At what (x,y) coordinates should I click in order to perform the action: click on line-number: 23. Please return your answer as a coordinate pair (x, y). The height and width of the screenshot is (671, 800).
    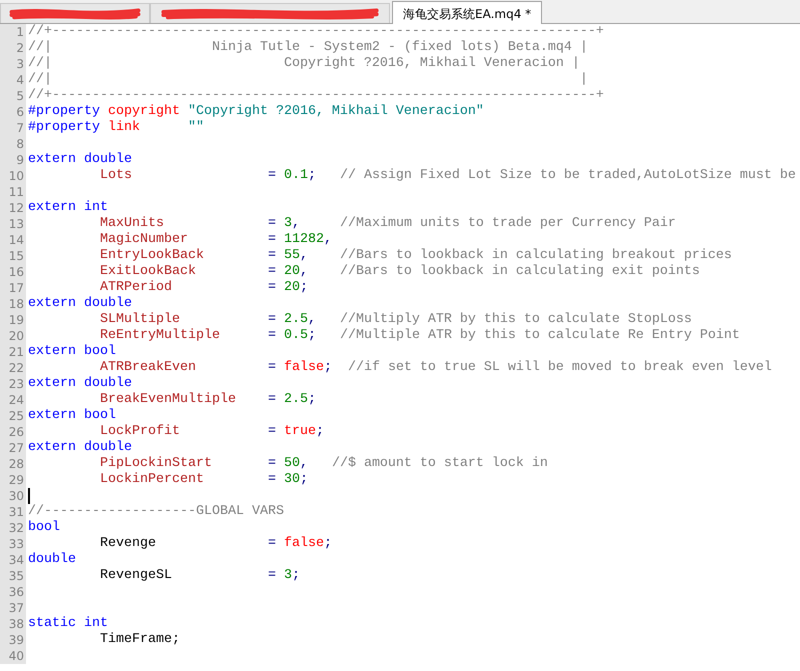
    Looking at the image, I should click on (16, 384).